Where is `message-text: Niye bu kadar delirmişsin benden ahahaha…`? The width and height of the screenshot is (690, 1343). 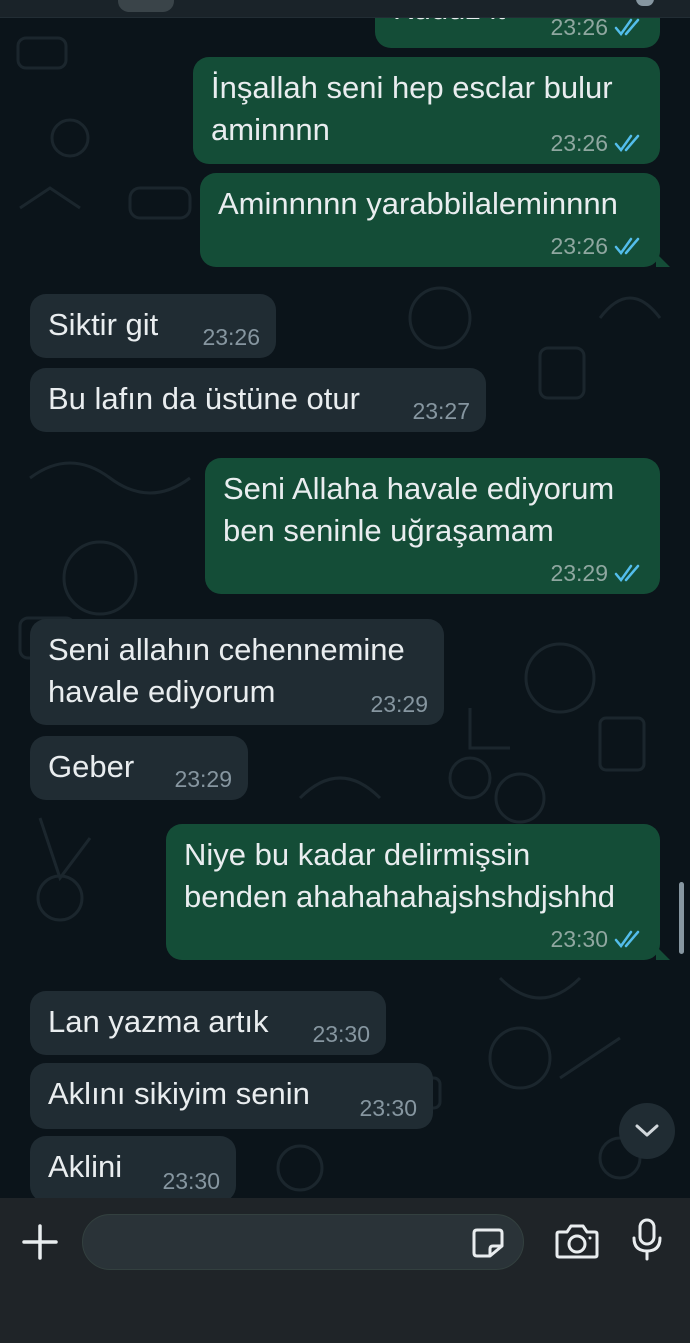 message-text: Niye bu kadar delirmişsin benden ahahaha… is located at coordinates (399, 875).